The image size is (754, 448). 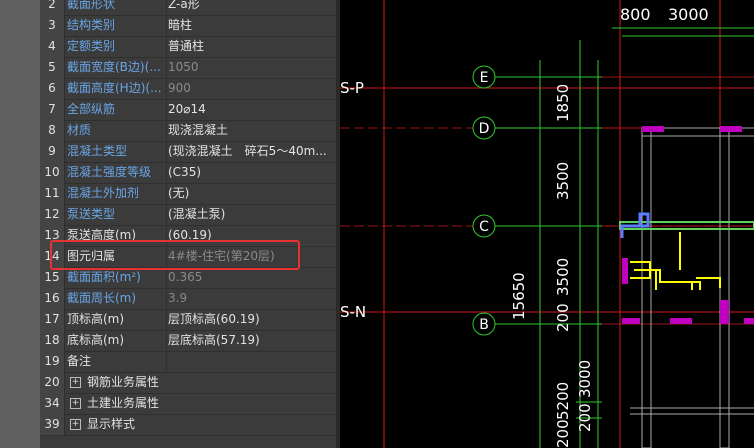 I want to click on property-group-row: 20 + 钢筋业务属性, so click(x=188, y=383).